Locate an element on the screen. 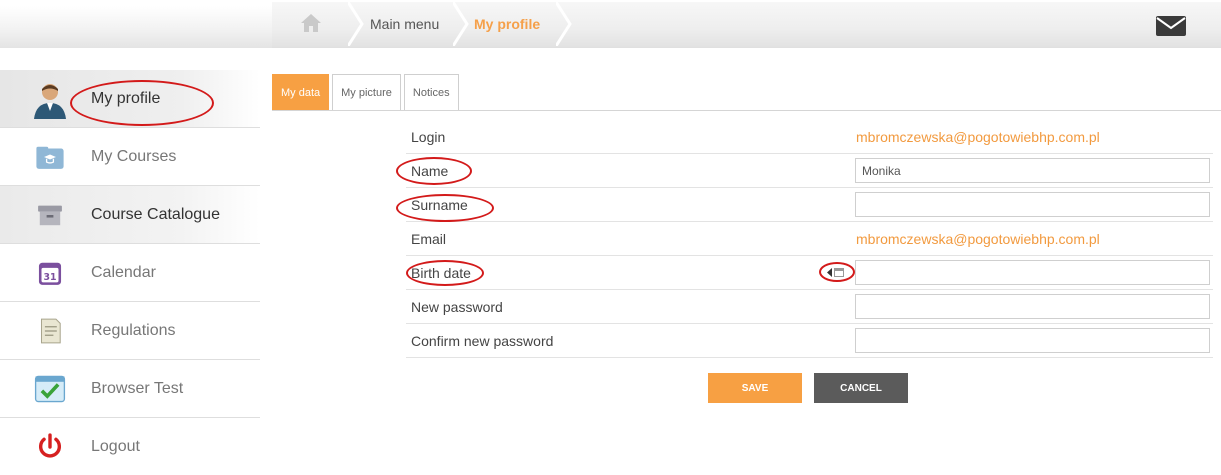 The width and height of the screenshot is (1221, 475). breadcrumb-home is located at coordinates (311, 24).